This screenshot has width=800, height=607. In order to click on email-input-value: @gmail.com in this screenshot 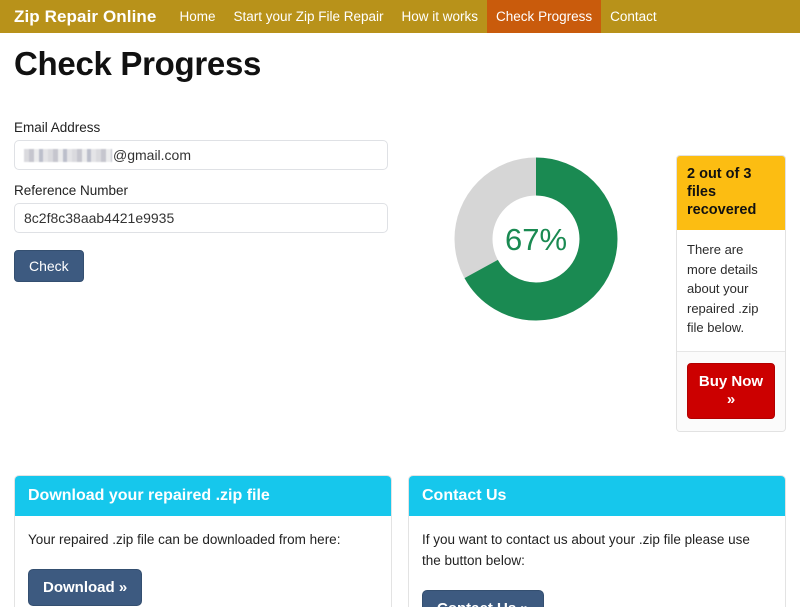, I will do `click(107, 155)`.